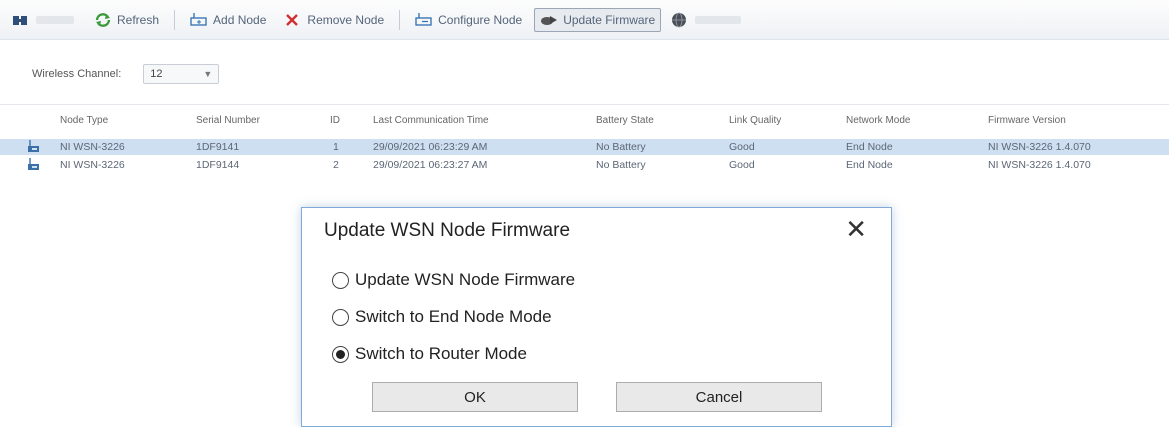 The image size is (1169, 427). What do you see at coordinates (480, 19) in the screenshot?
I see `configure-node-label: Configure Node` at bounding box center [480, 19].